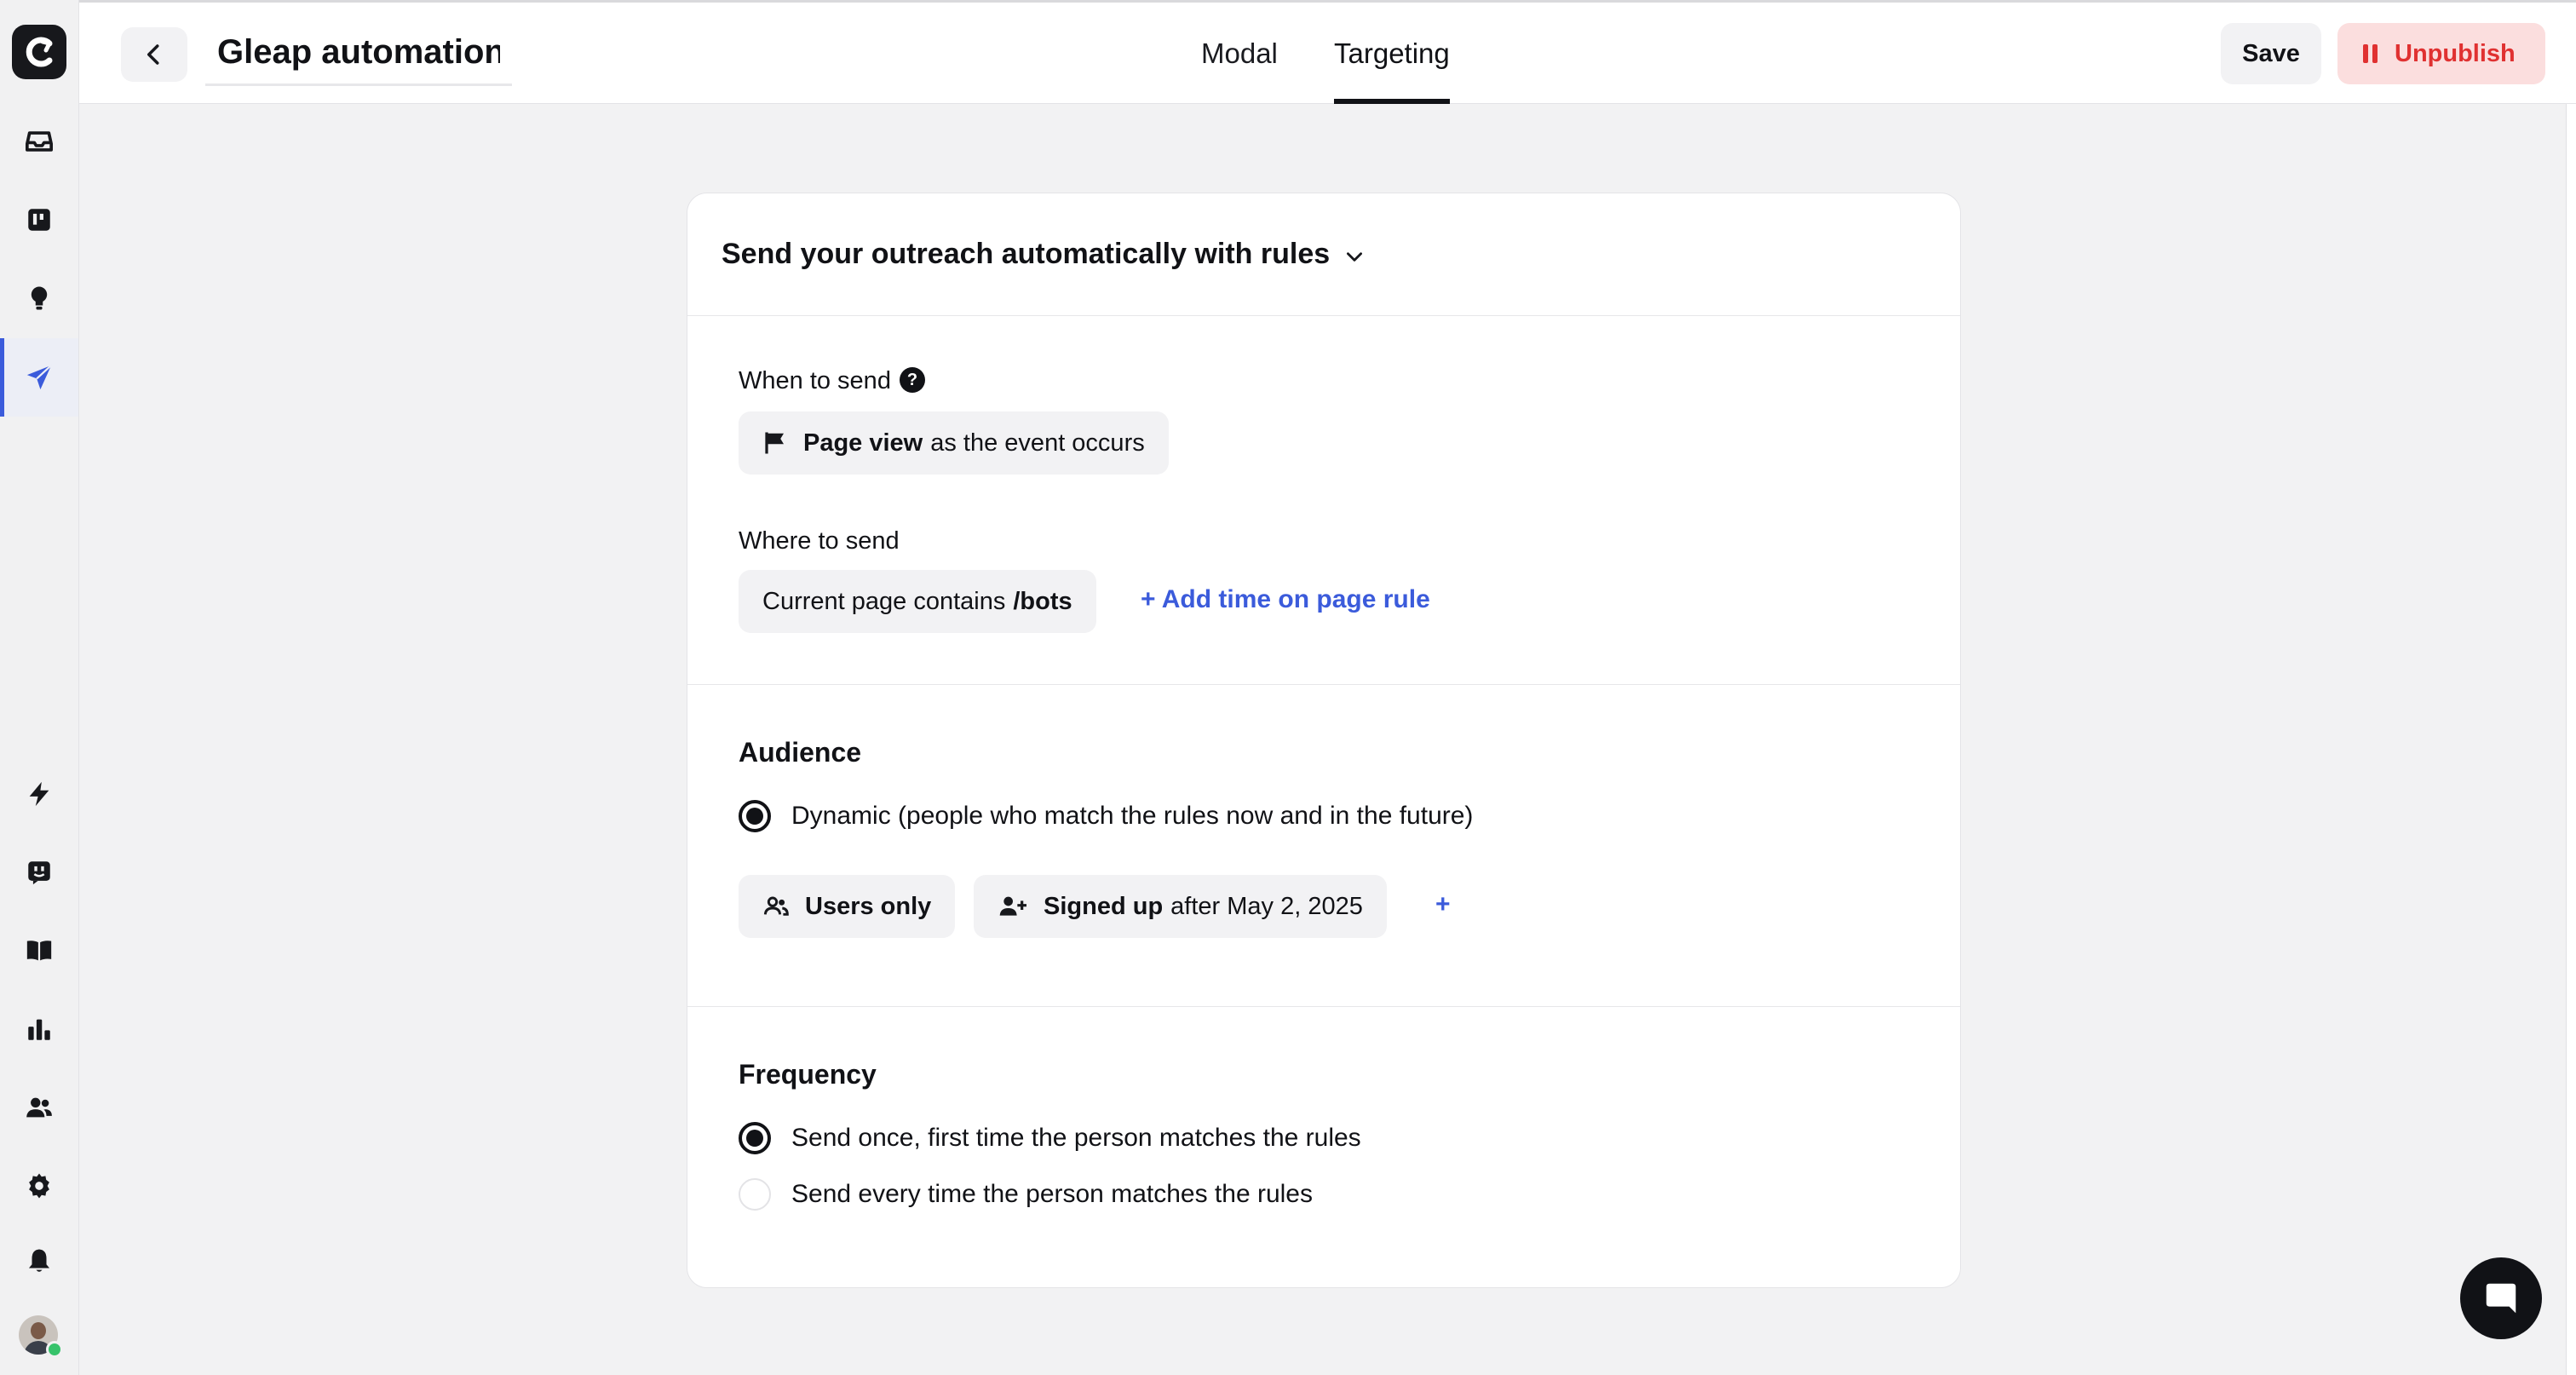 The image size is (2576, 1375). Describe the element at coordinates (1037, 443) in the screenshot. I see `event-suffix: as the event occurs` at that location.